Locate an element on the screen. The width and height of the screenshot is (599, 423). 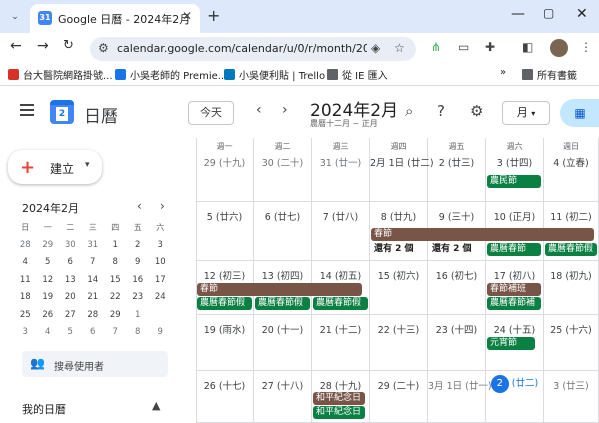
today-date: 2 is located at coordinates (499, 384).